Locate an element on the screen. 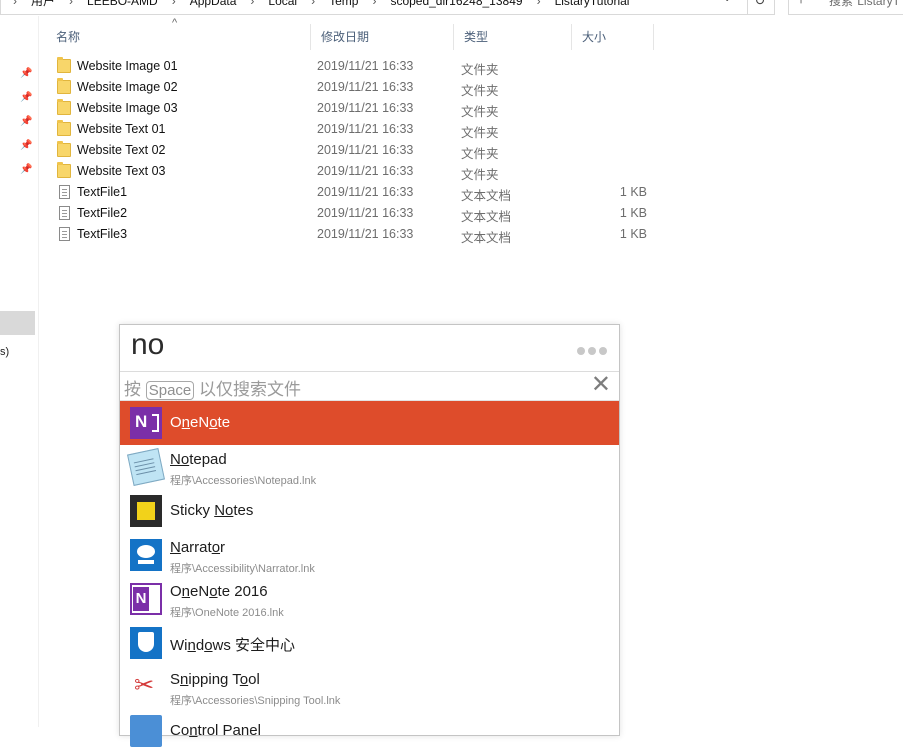 This screenshot has height=753, width=903. column-header-date: 修改日期 is located at coordinates (382, 37).